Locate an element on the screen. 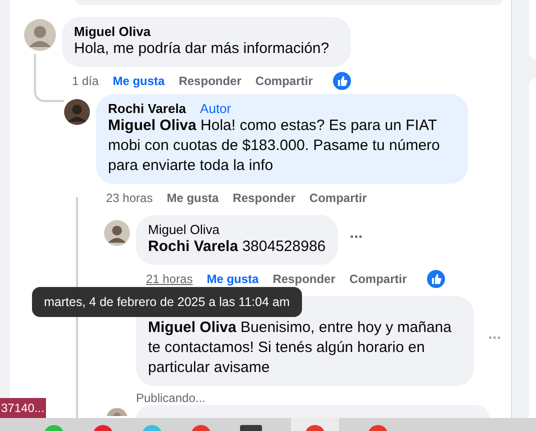  more-options-button: ··· is located at coordinates (356, 238).